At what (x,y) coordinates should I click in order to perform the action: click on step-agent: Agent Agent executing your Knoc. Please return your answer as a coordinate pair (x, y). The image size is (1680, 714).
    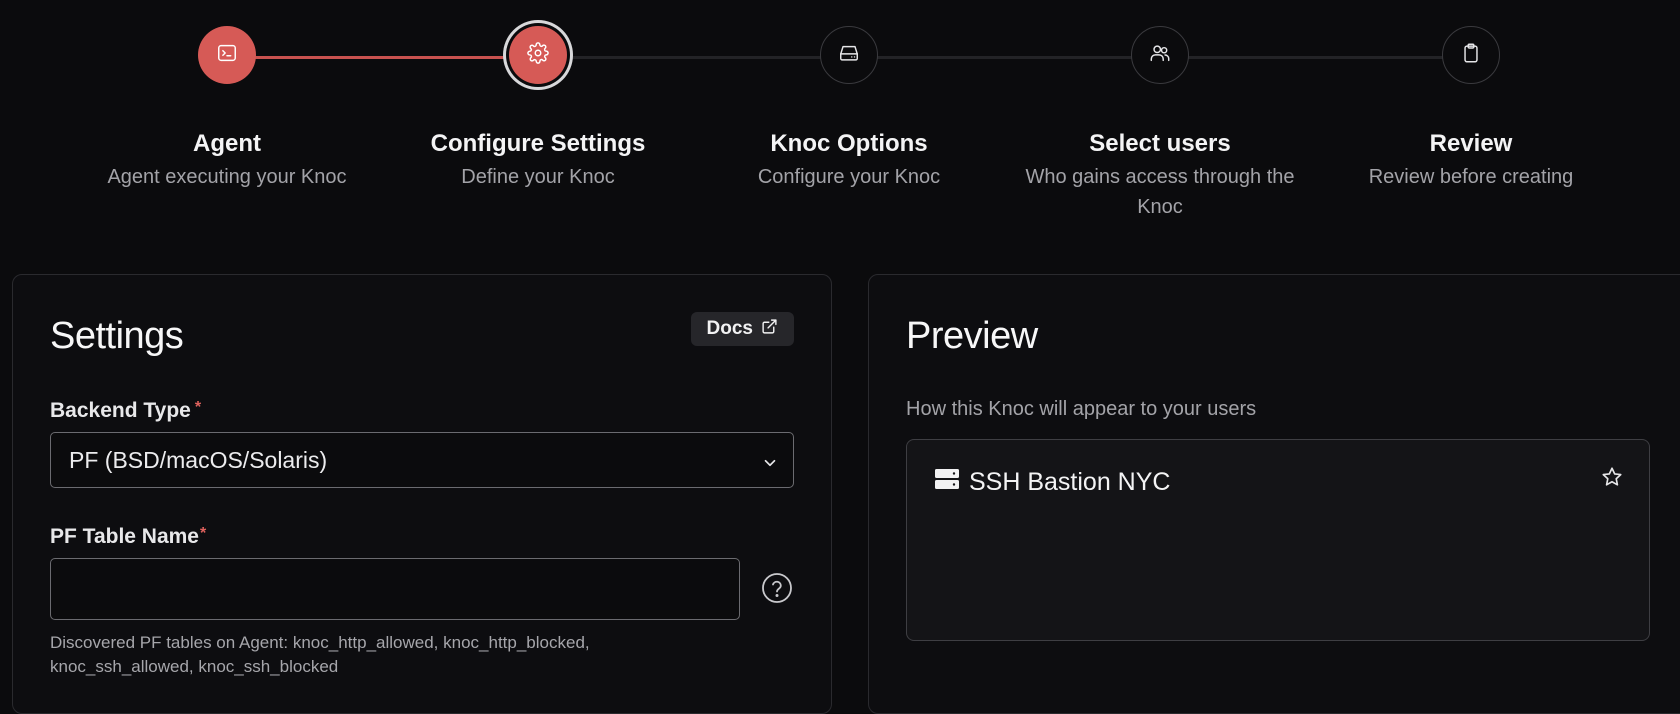
    Looking at the image, I should click on (227, 109).